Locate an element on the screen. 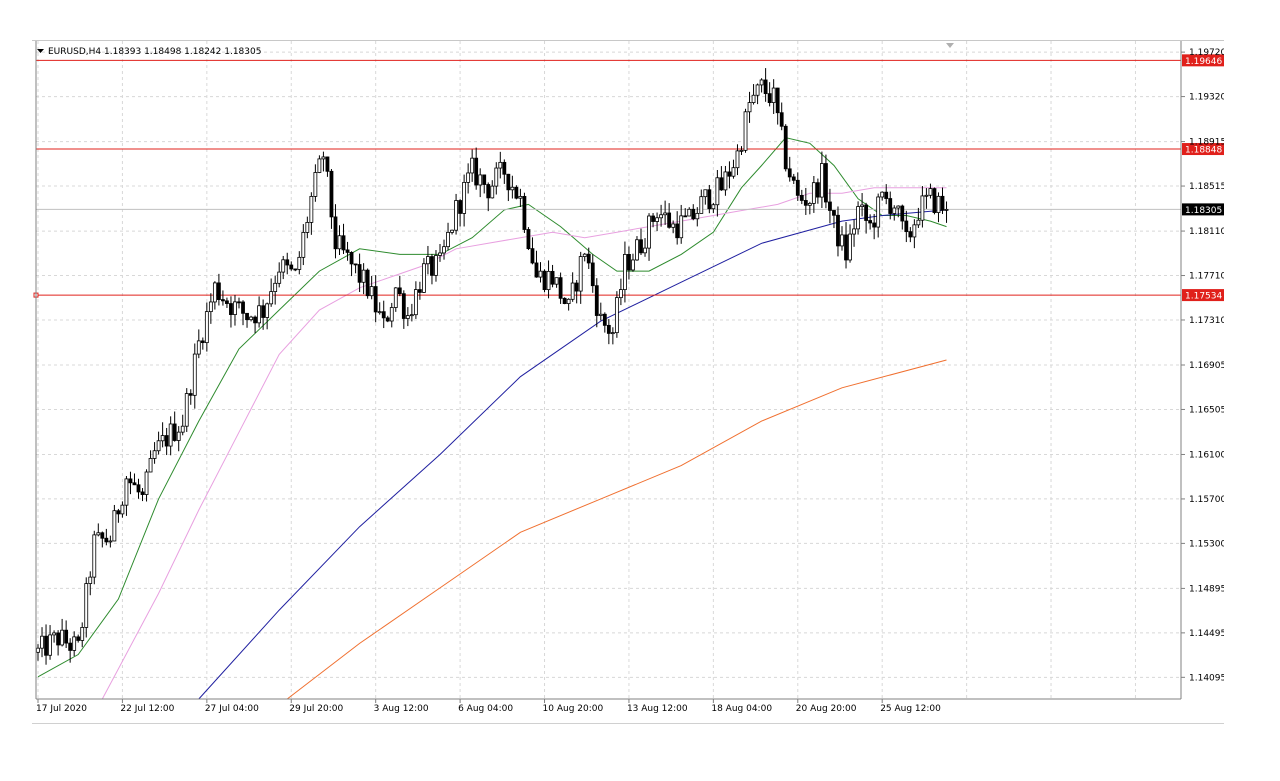 Image resolution: width=1280 pixels, height=781 pixels. current-price-label: 1.18305 is located at coordinates (1203, 211).